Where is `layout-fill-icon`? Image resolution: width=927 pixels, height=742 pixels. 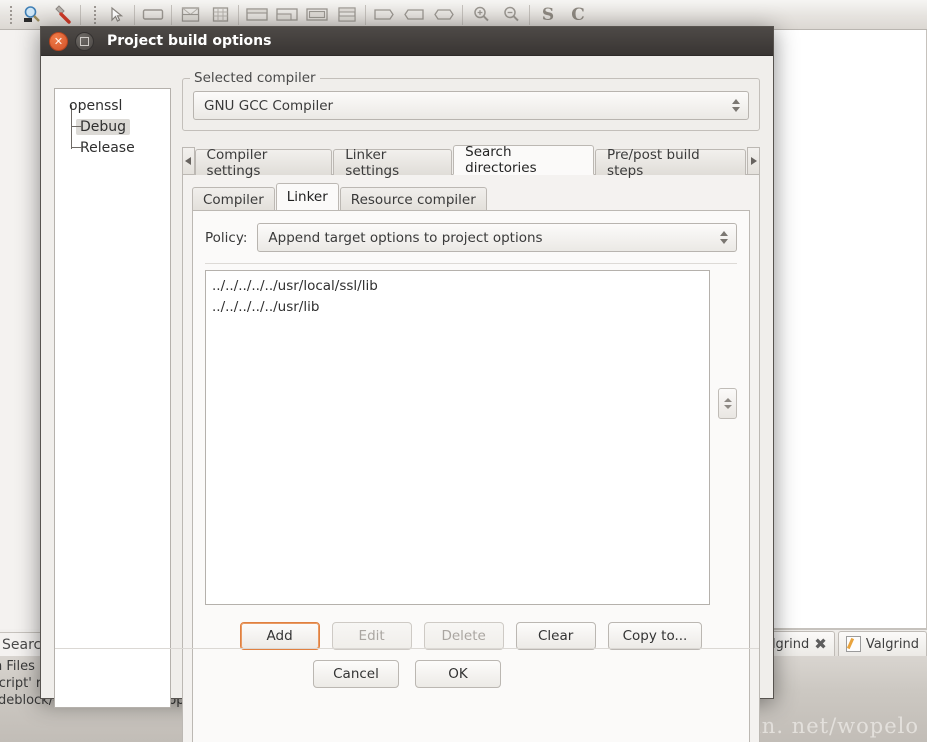
layout-fill-icon is located at coordinates (317, 14).